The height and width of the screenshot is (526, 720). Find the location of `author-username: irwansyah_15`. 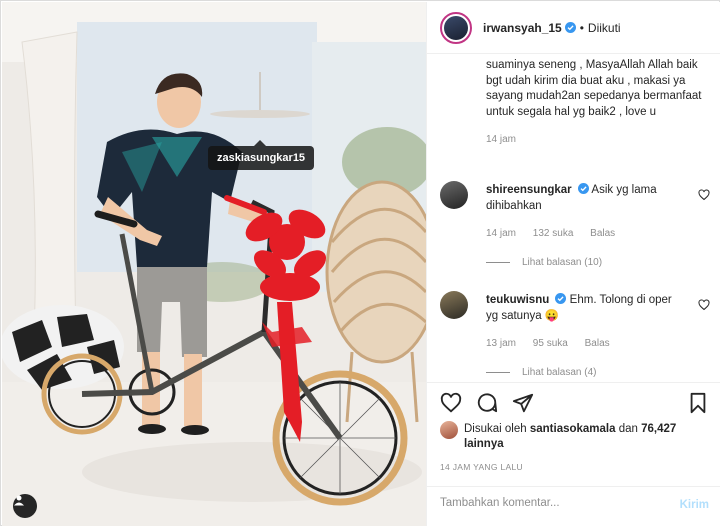

author-username: irwansyah_15 is located at coordinates (522, 28).